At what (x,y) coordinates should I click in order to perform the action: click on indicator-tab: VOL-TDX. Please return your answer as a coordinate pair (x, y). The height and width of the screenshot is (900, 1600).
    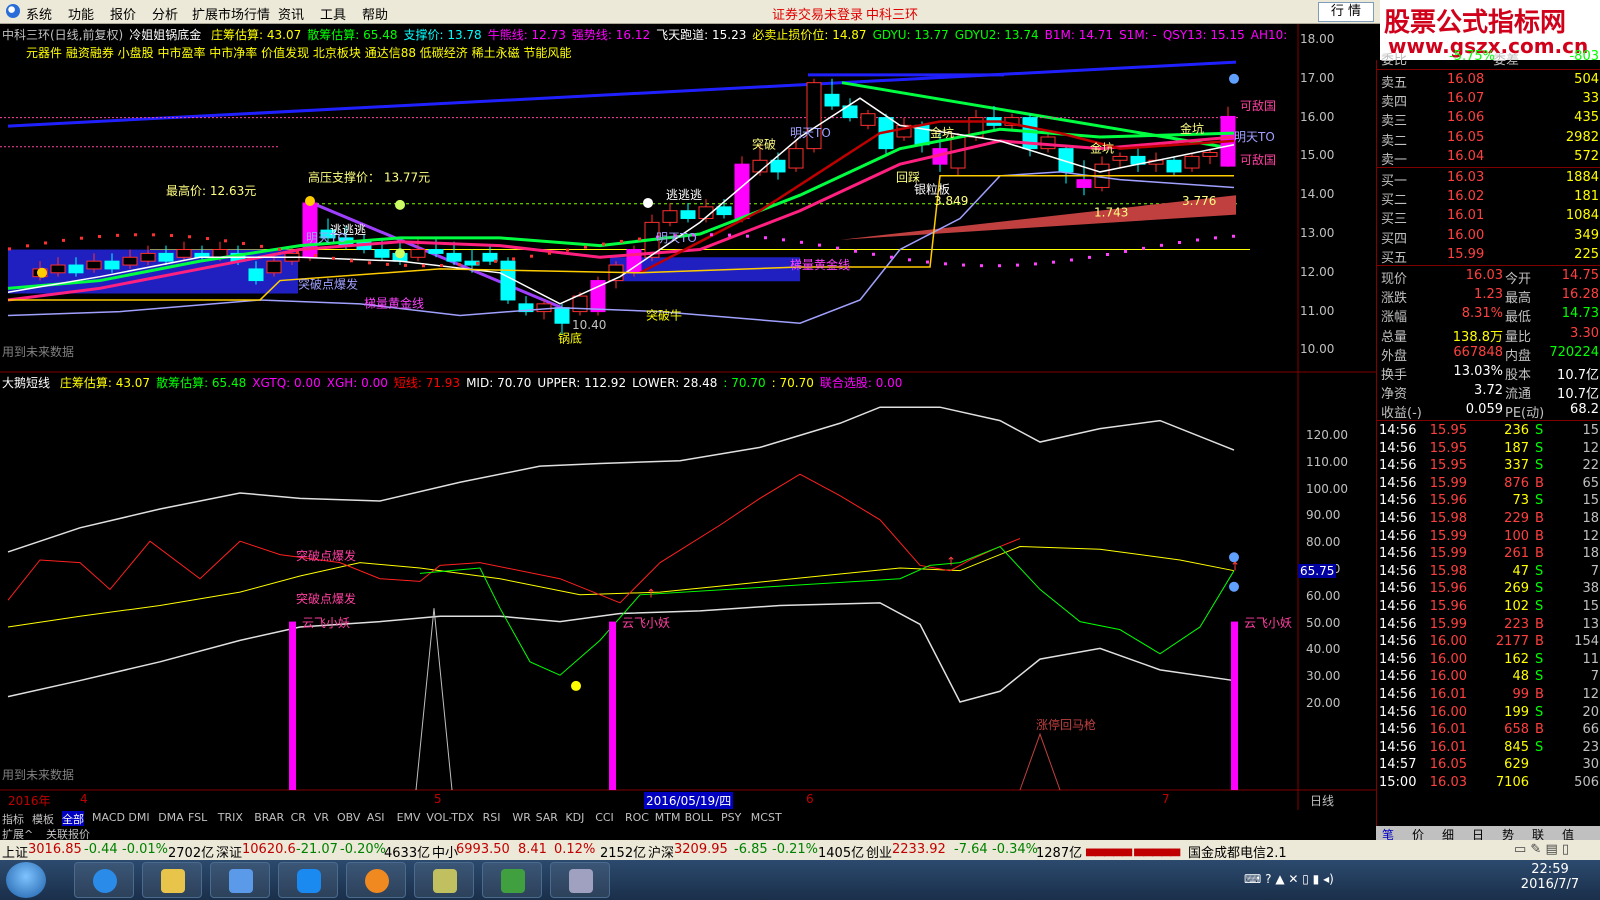
    Looking at the image, I should click on (450, 817).